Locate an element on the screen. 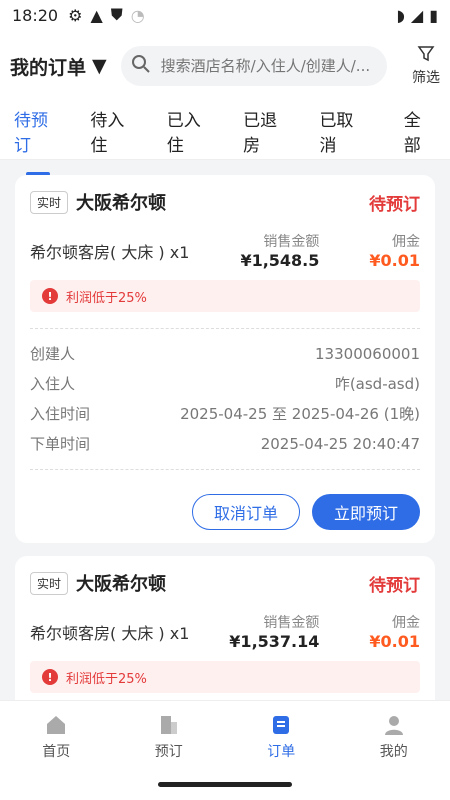 Image resolution: width=450 pixels, height=800 pixels. info-value: 咋(asd-asd) is located at coordinates (377, 384).